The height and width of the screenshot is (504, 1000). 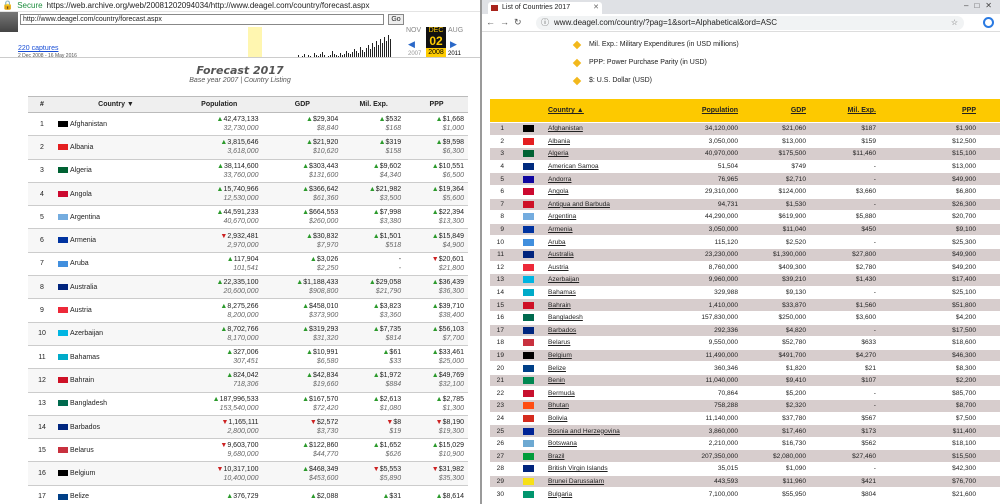 I want to click on info-icon: ⓘ, so click(x=545, y=23).